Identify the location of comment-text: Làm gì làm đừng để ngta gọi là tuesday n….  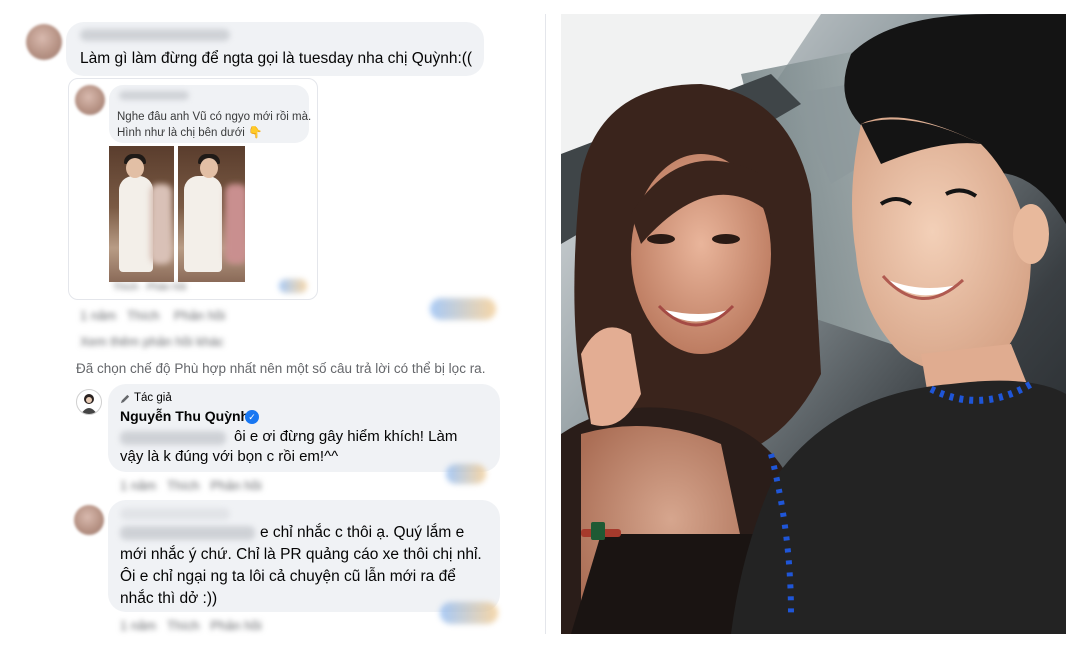
(276, 58).